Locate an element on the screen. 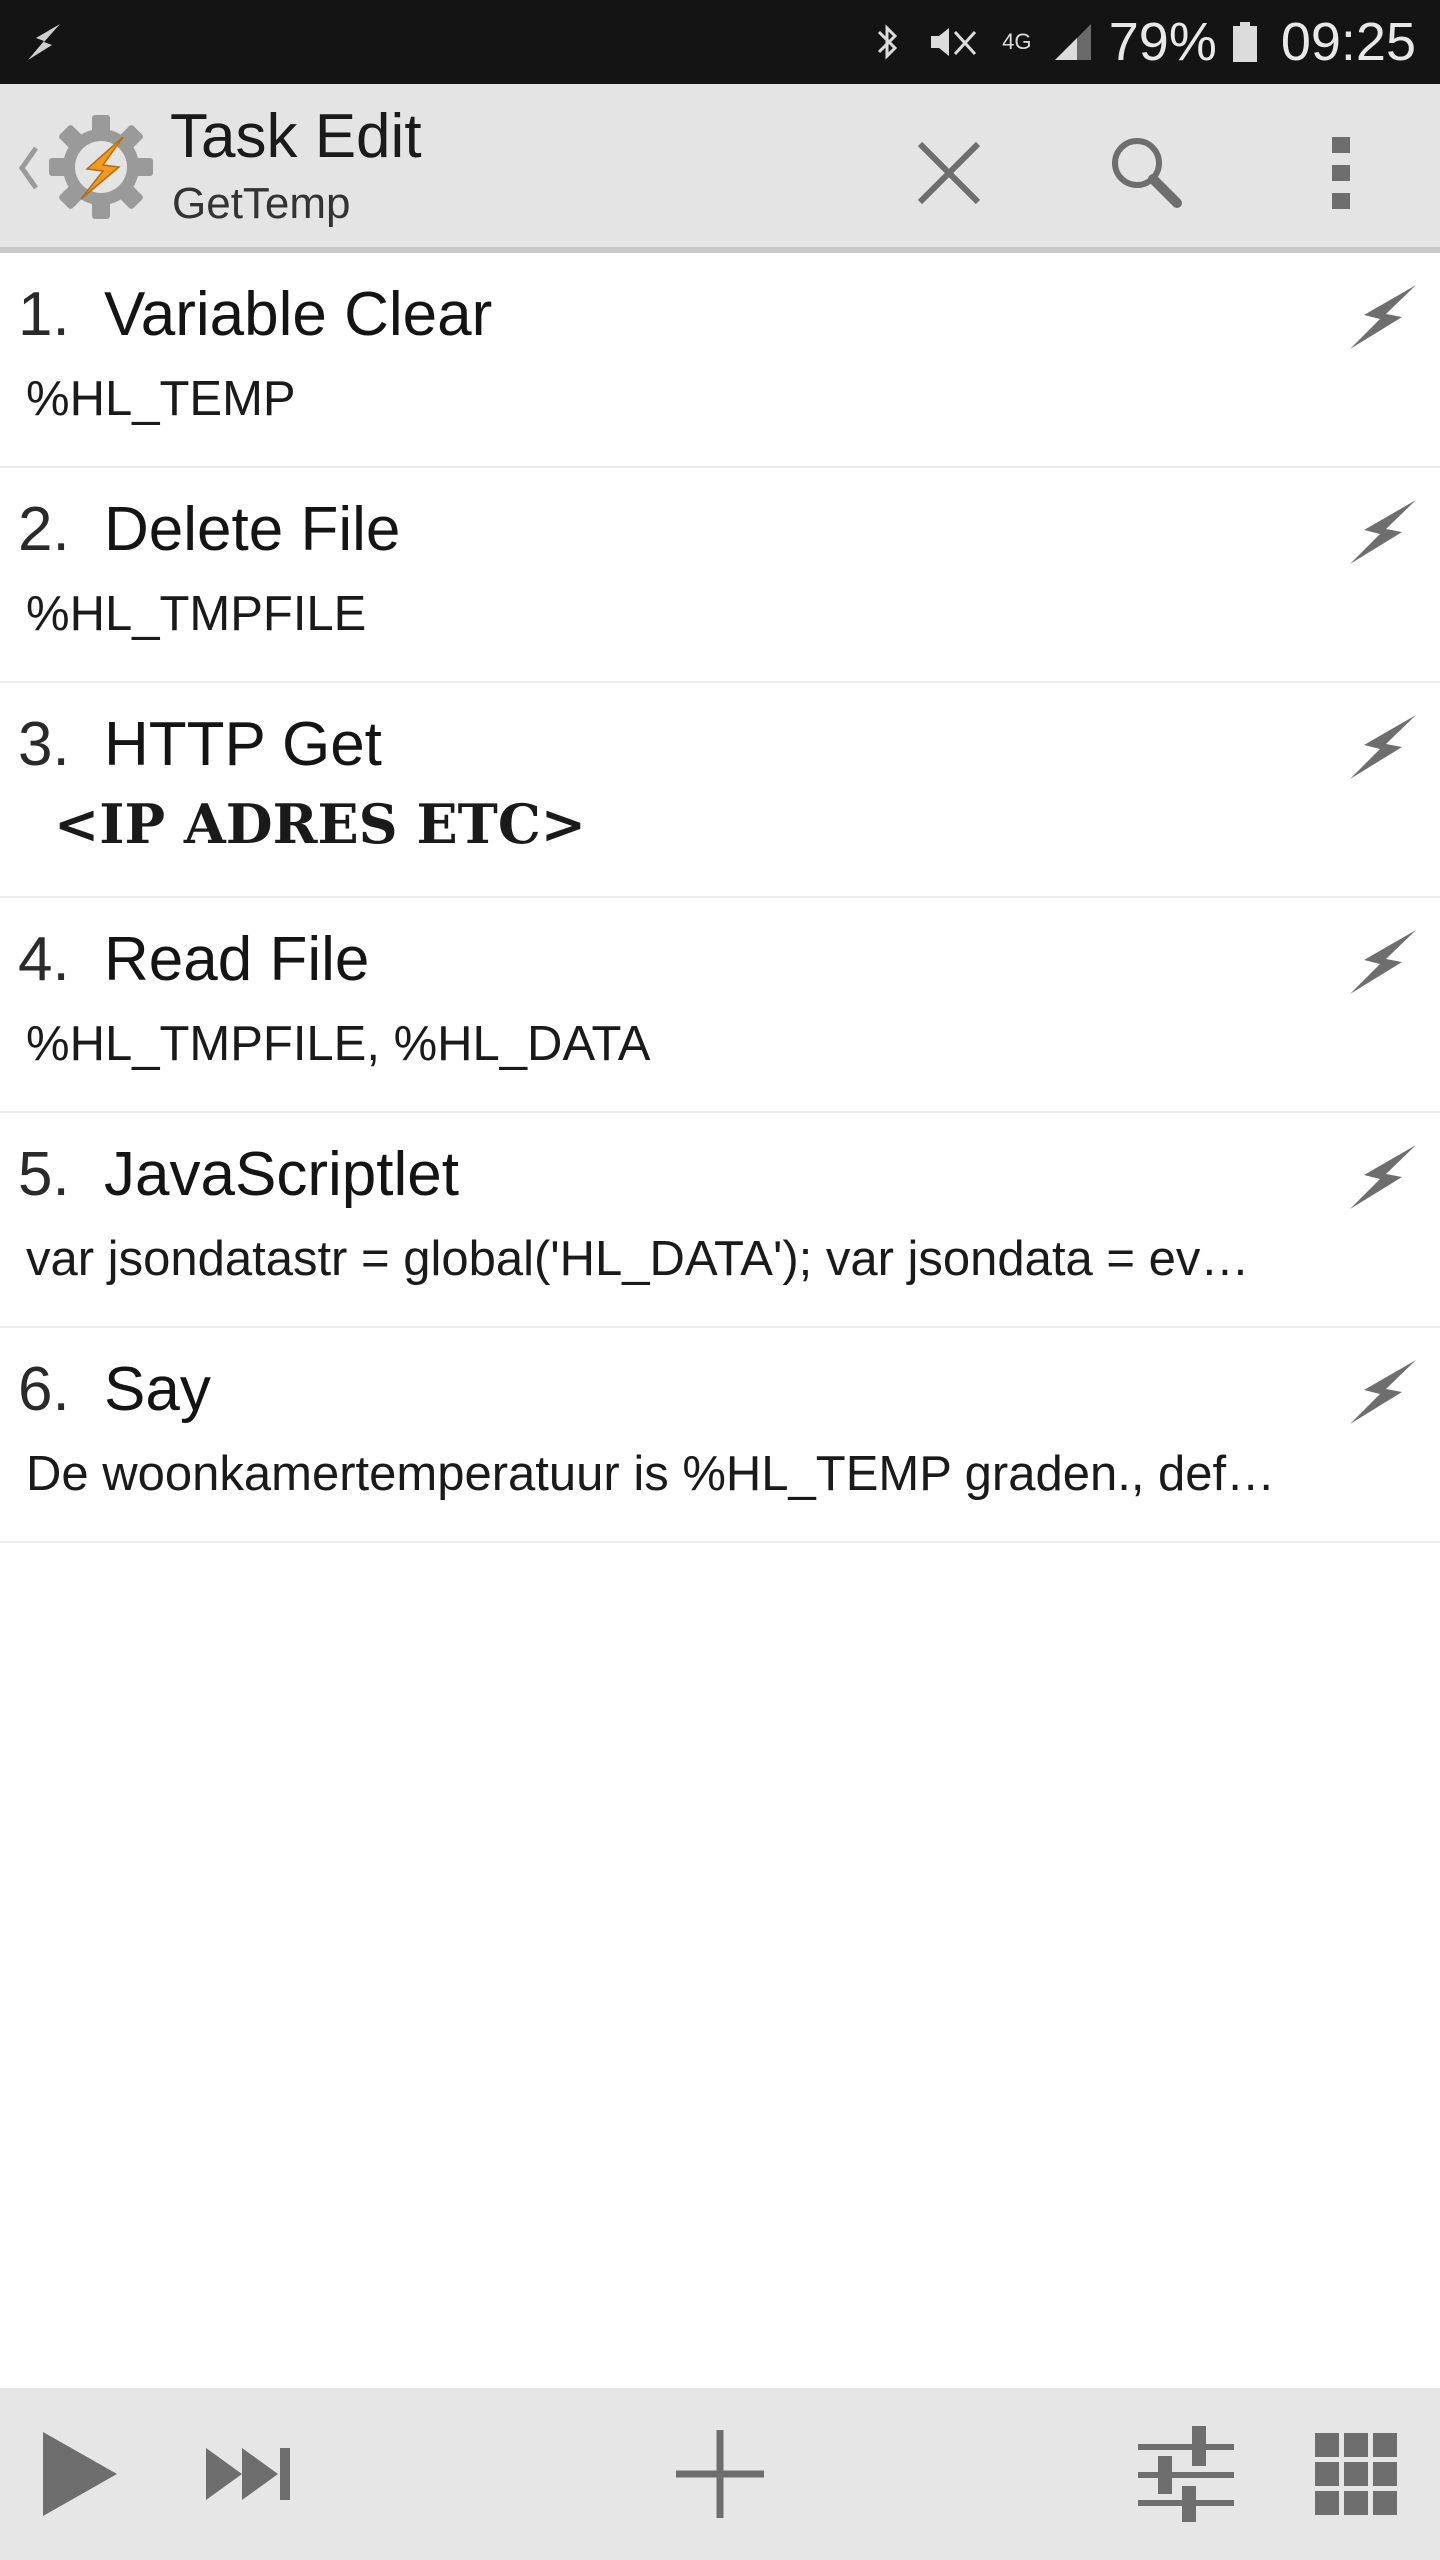 This screenshot has width=1440, height=2560. plus-icon is located at coordinates (720, 2474).